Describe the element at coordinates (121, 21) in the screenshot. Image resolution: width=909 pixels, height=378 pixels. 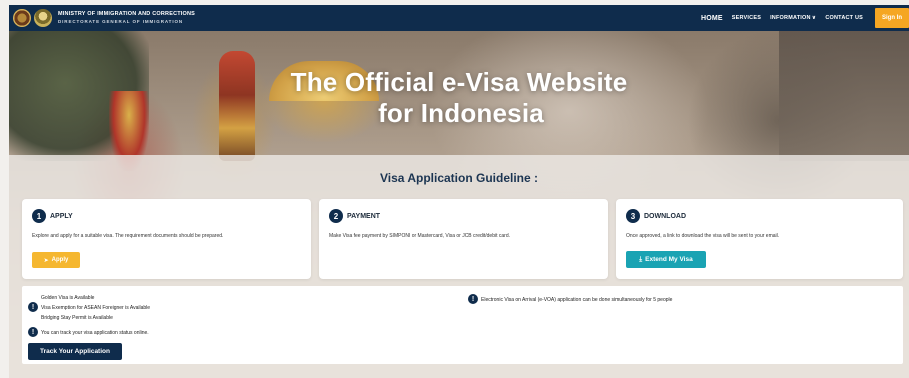
I see `ministry-line2: DIRECTORATE GENERAL OF IMMIGRATION` at that location.